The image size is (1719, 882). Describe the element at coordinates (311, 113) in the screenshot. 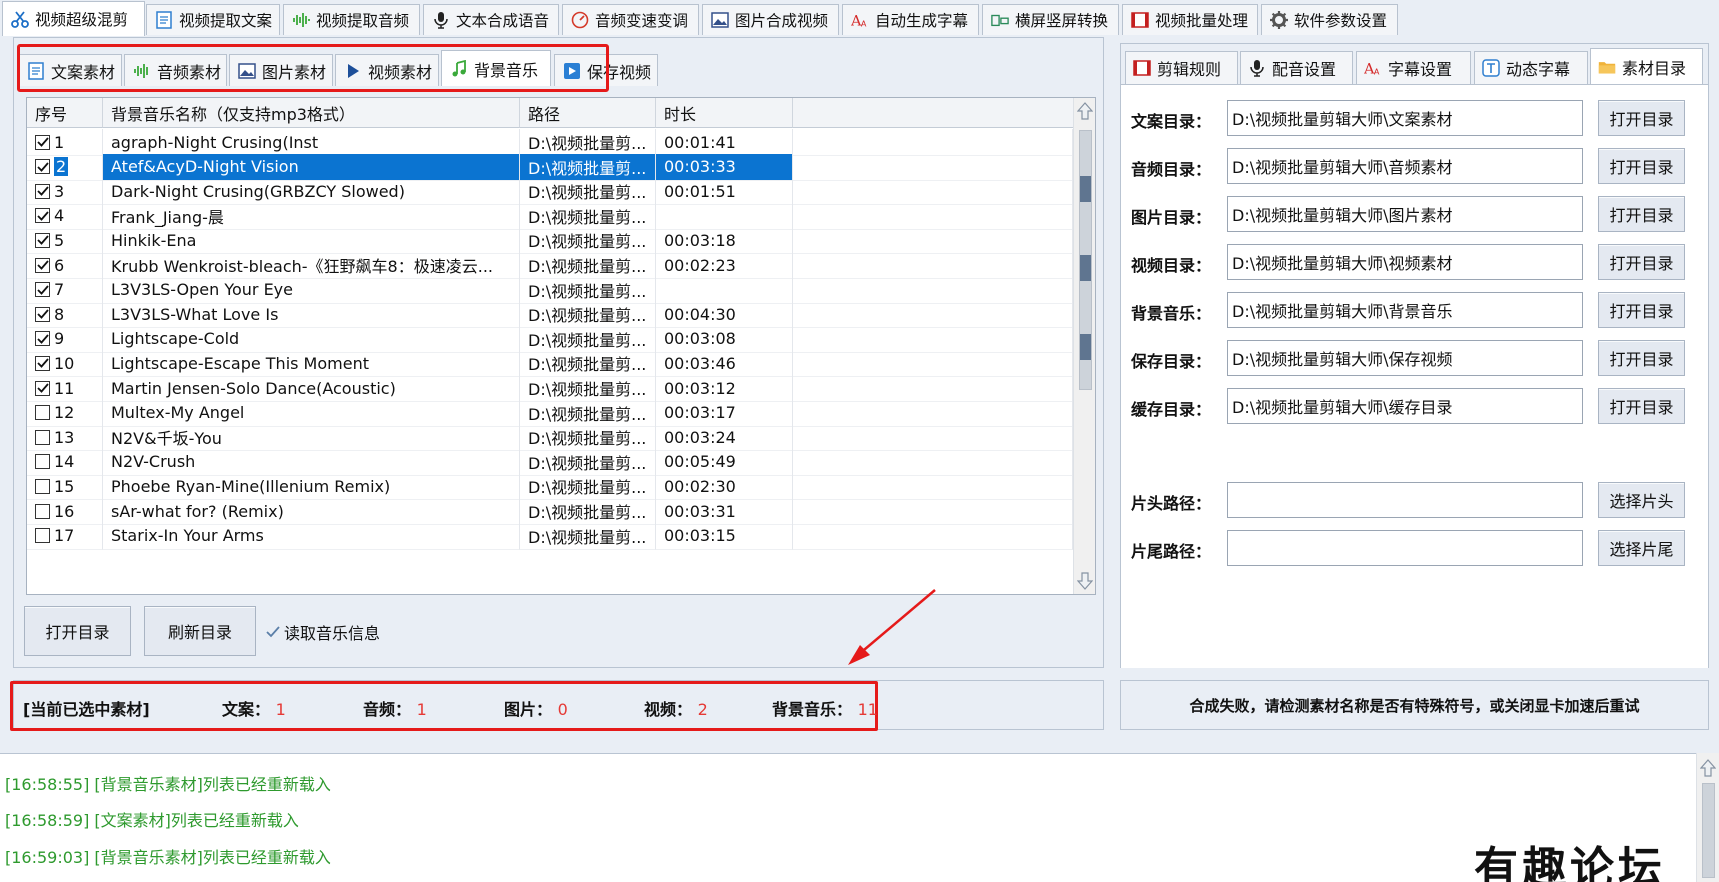

I see `col-header-name: 背景音乐名称（仅支持mp3格式）` at that location.